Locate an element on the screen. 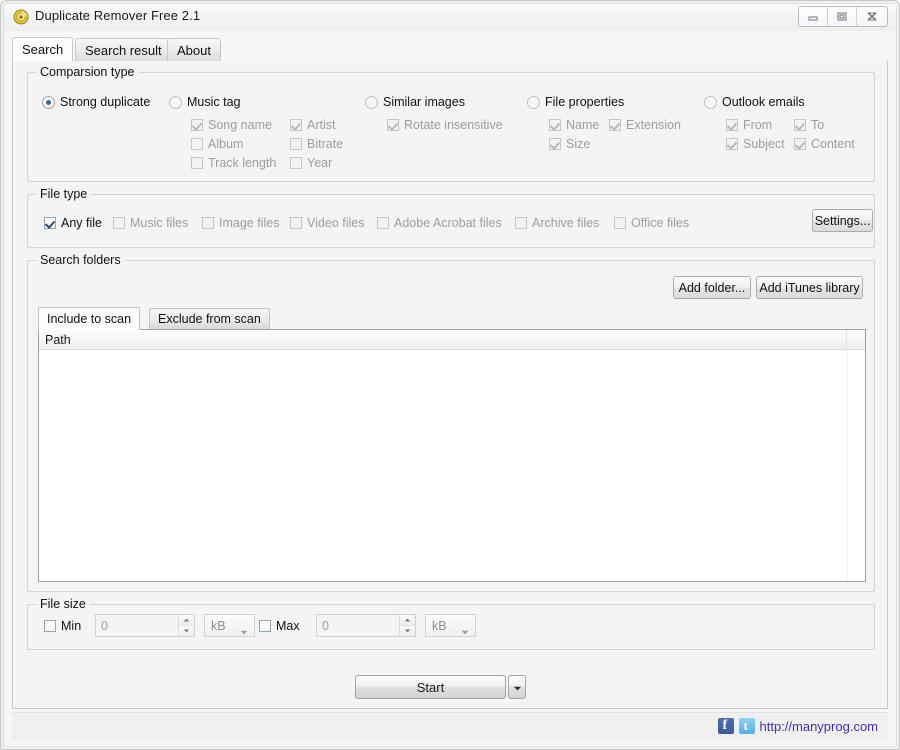 The width and height of the screenshot is (900, 750). social-links: http://manyprog.com is located at coordinates (798, 726).